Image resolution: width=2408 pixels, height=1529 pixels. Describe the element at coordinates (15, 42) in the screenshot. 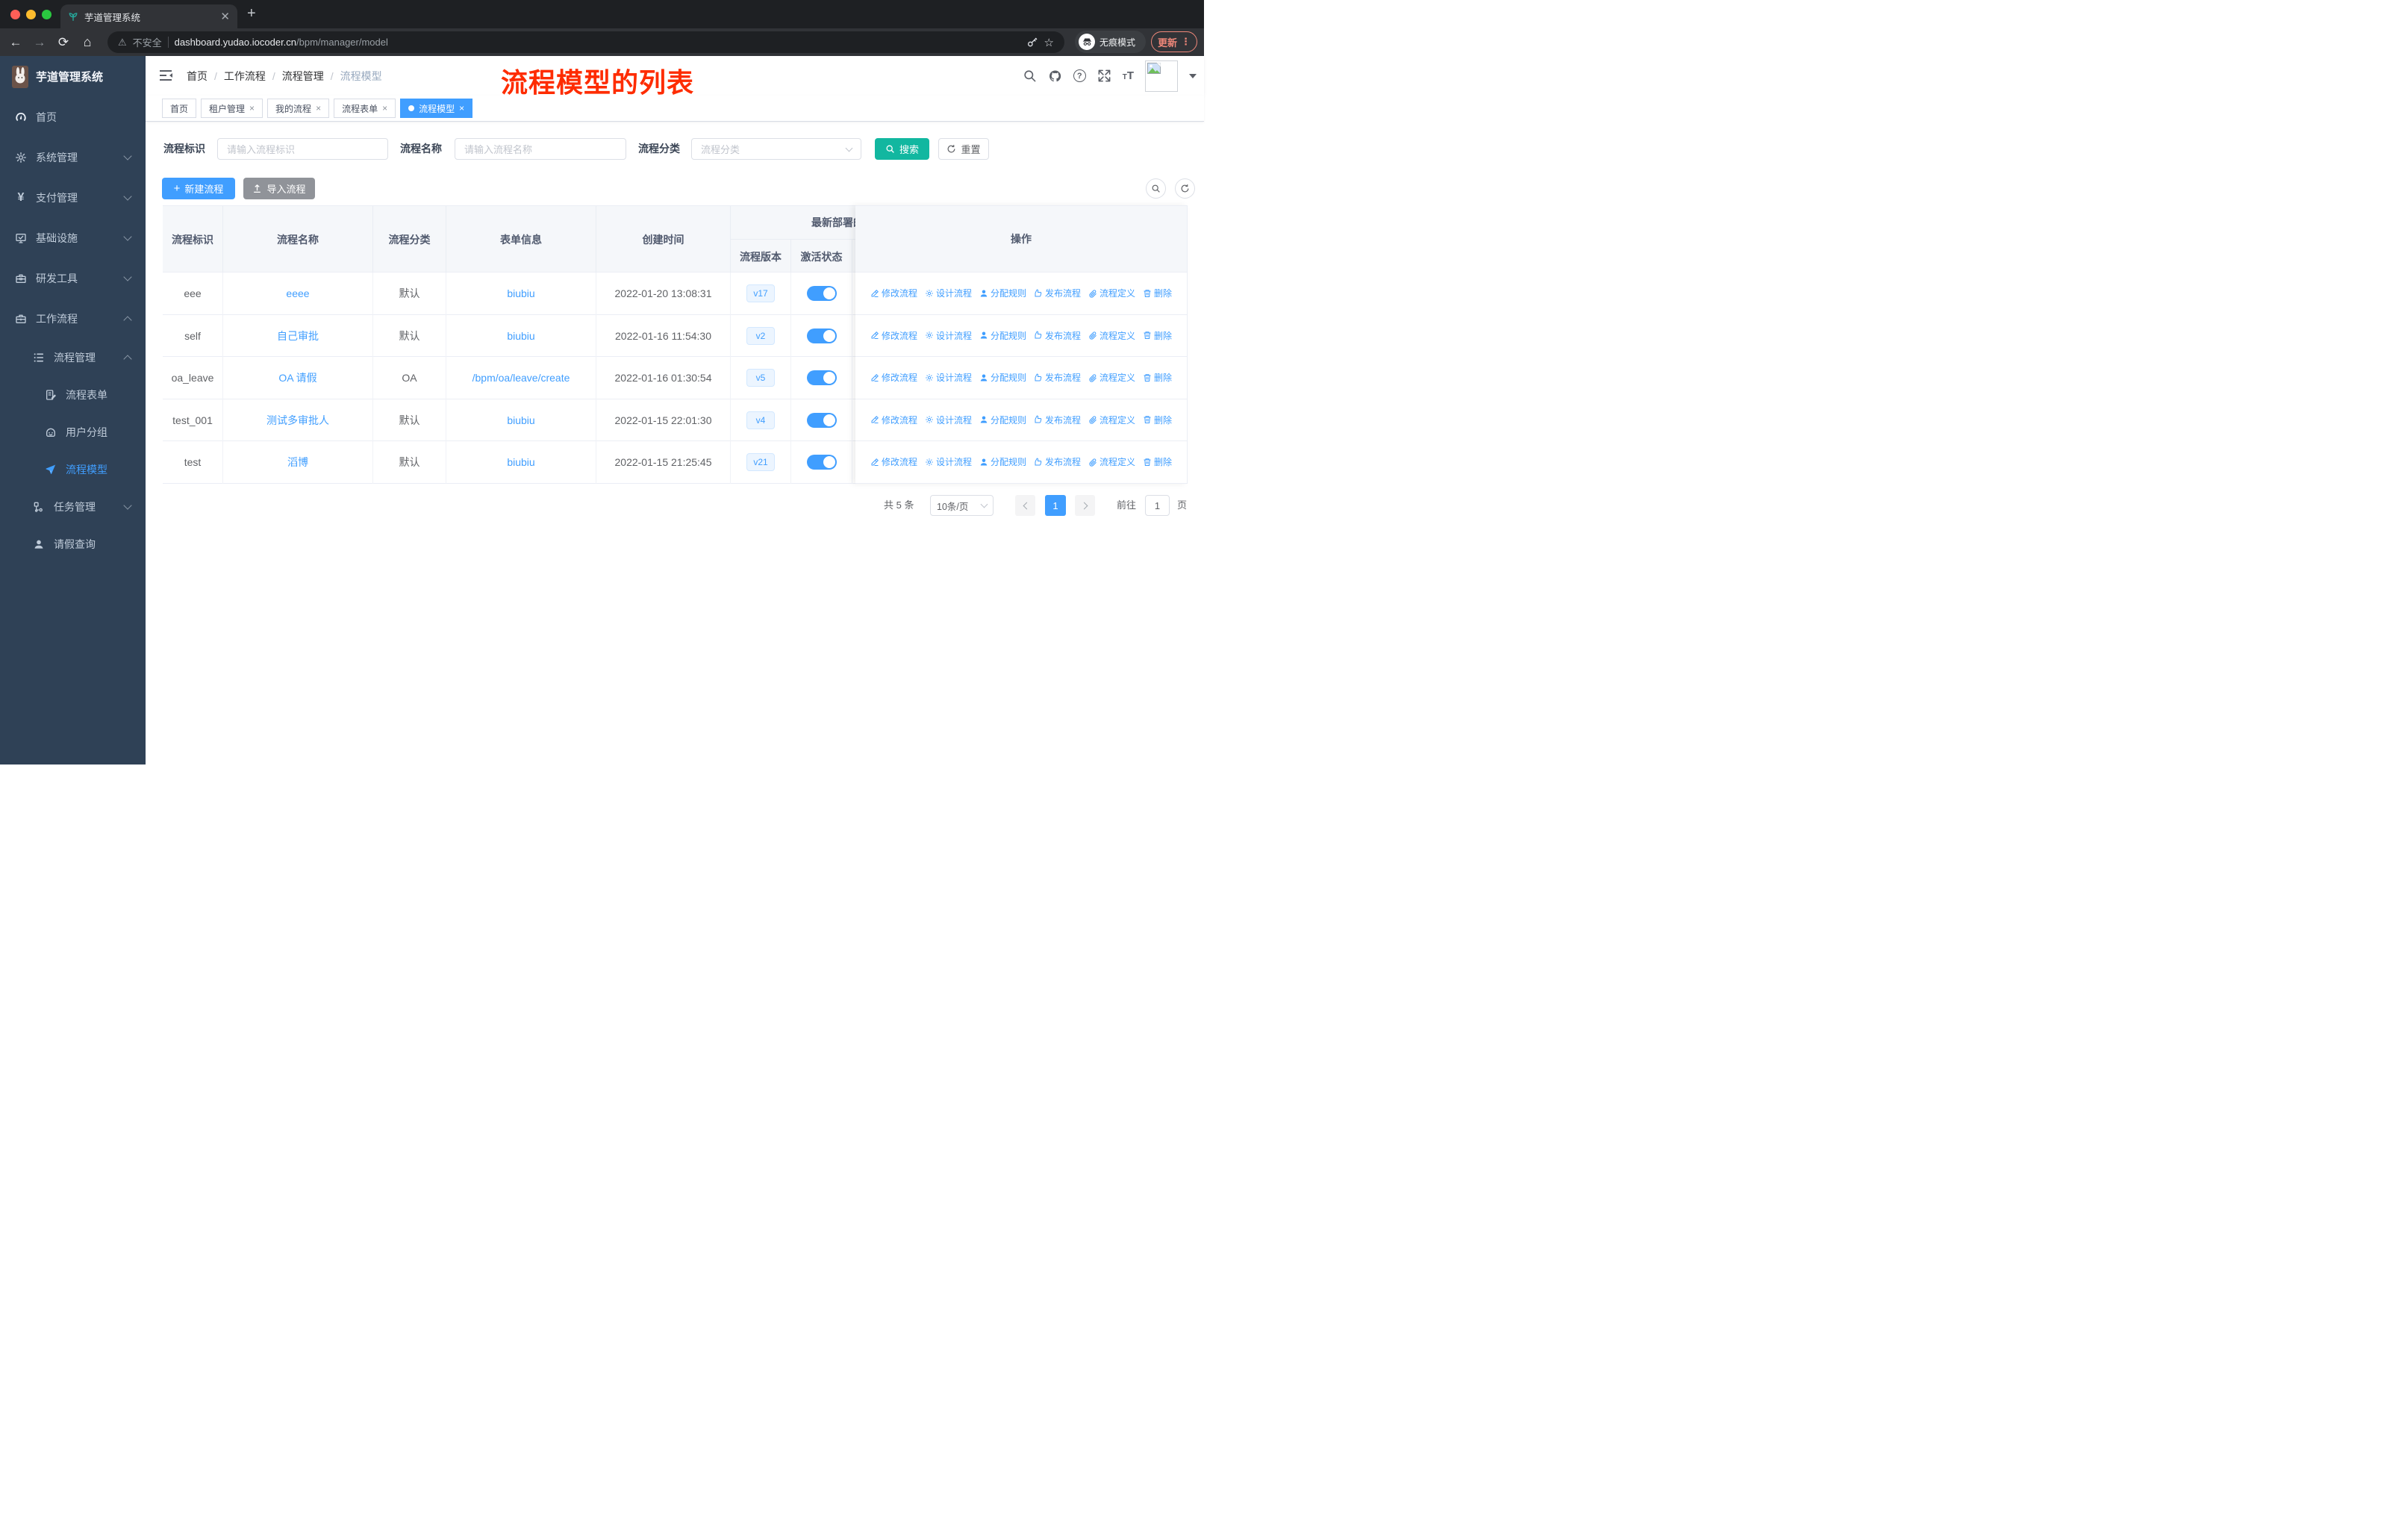

I see `back-button: ←` at that location.